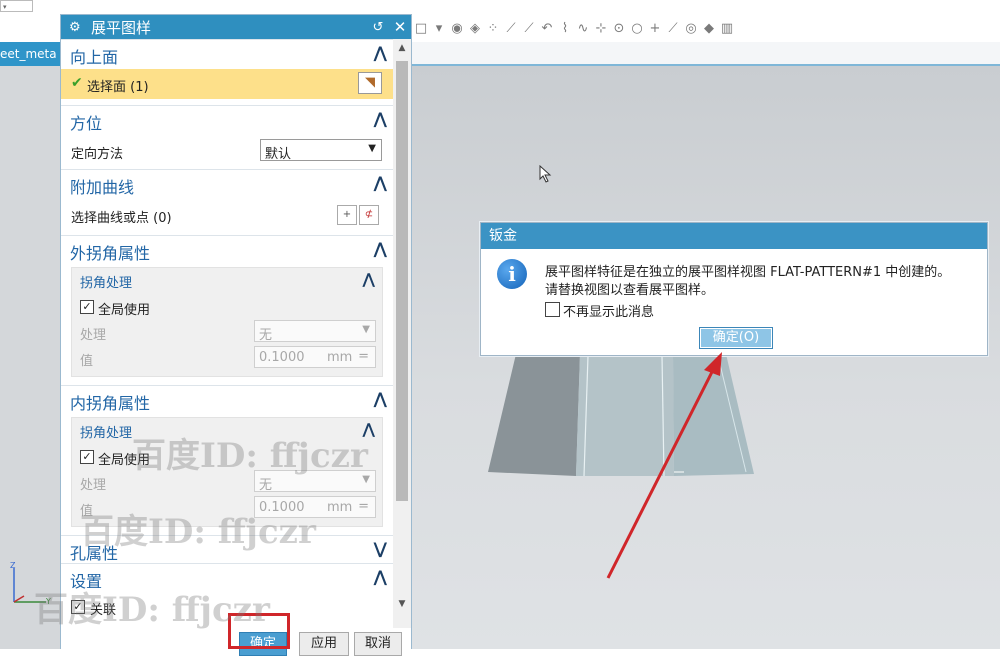  What do you see at coordinates (259, 631) in the screenshot?
I see `annotation-highlight-box` at bounding box center [259, 631].